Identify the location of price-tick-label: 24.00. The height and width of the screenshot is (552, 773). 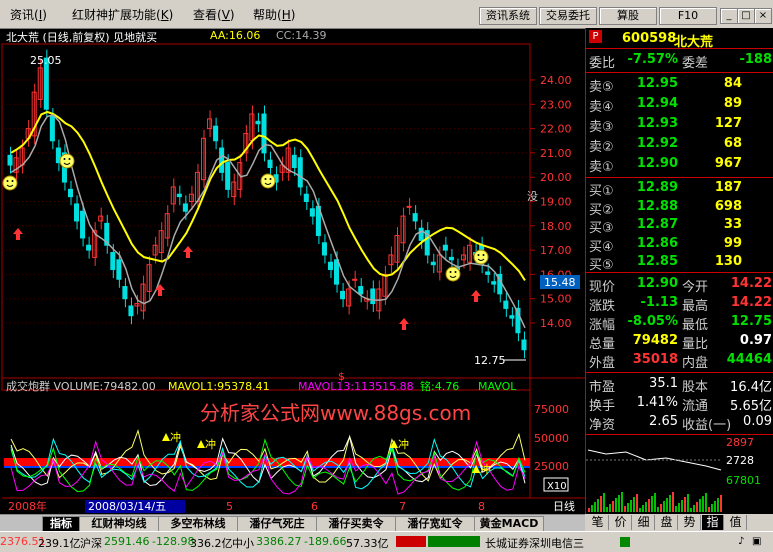
(556, 80).